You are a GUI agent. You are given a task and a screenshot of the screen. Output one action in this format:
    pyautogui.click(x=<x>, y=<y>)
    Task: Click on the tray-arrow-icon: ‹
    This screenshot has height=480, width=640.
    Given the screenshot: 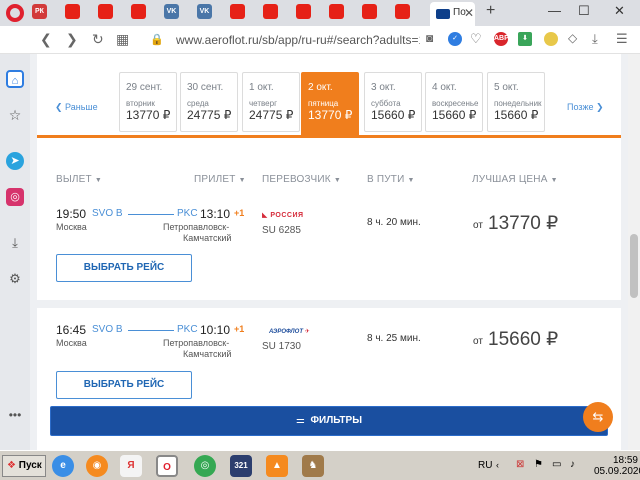 What is the action you would take?
    pyautogui.click(x=497, y=465)
    